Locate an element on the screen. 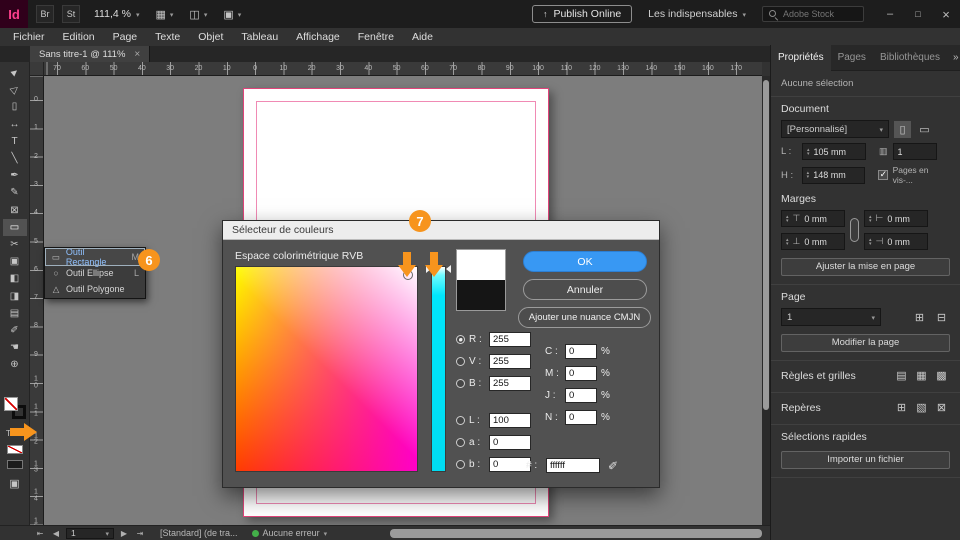 The height and width of the screenshot is (540, 960). guides-icon is located at coordinates (901, 407).